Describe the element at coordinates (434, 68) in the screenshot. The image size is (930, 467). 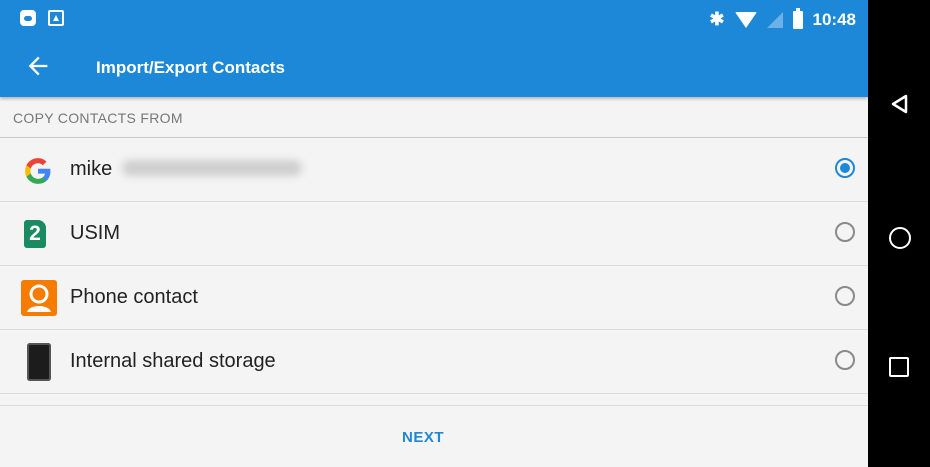
I see `app-bar: Import/Export Contacts` at that location.